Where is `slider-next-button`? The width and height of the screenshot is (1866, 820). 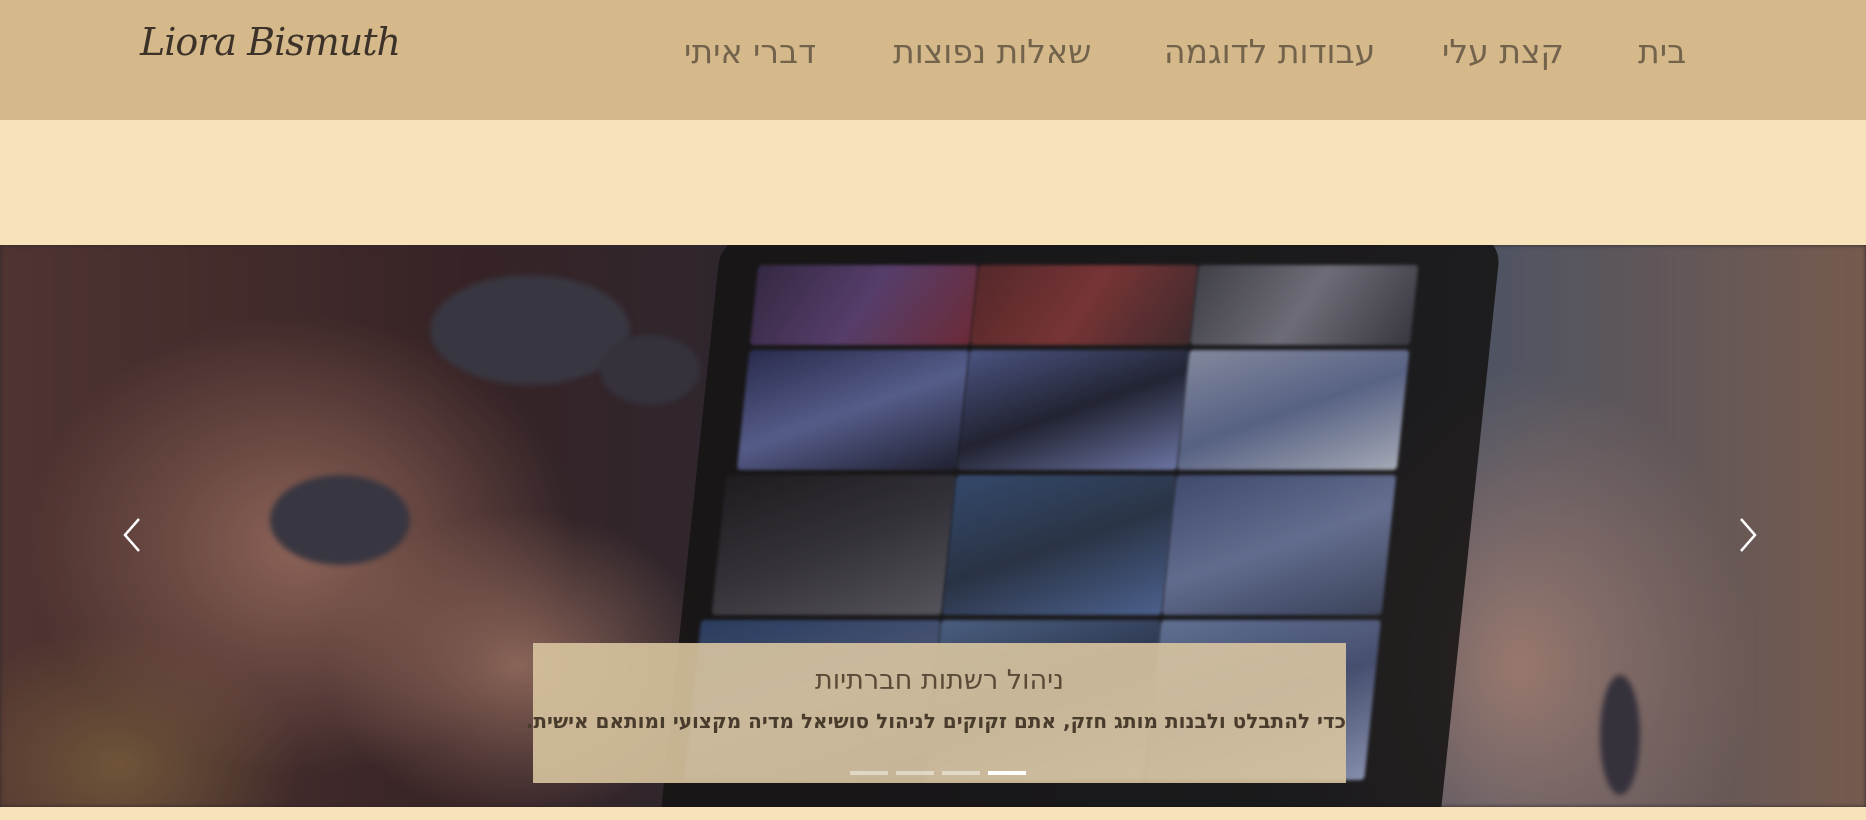 slider-next-button is located at coordinates (1748, 535).